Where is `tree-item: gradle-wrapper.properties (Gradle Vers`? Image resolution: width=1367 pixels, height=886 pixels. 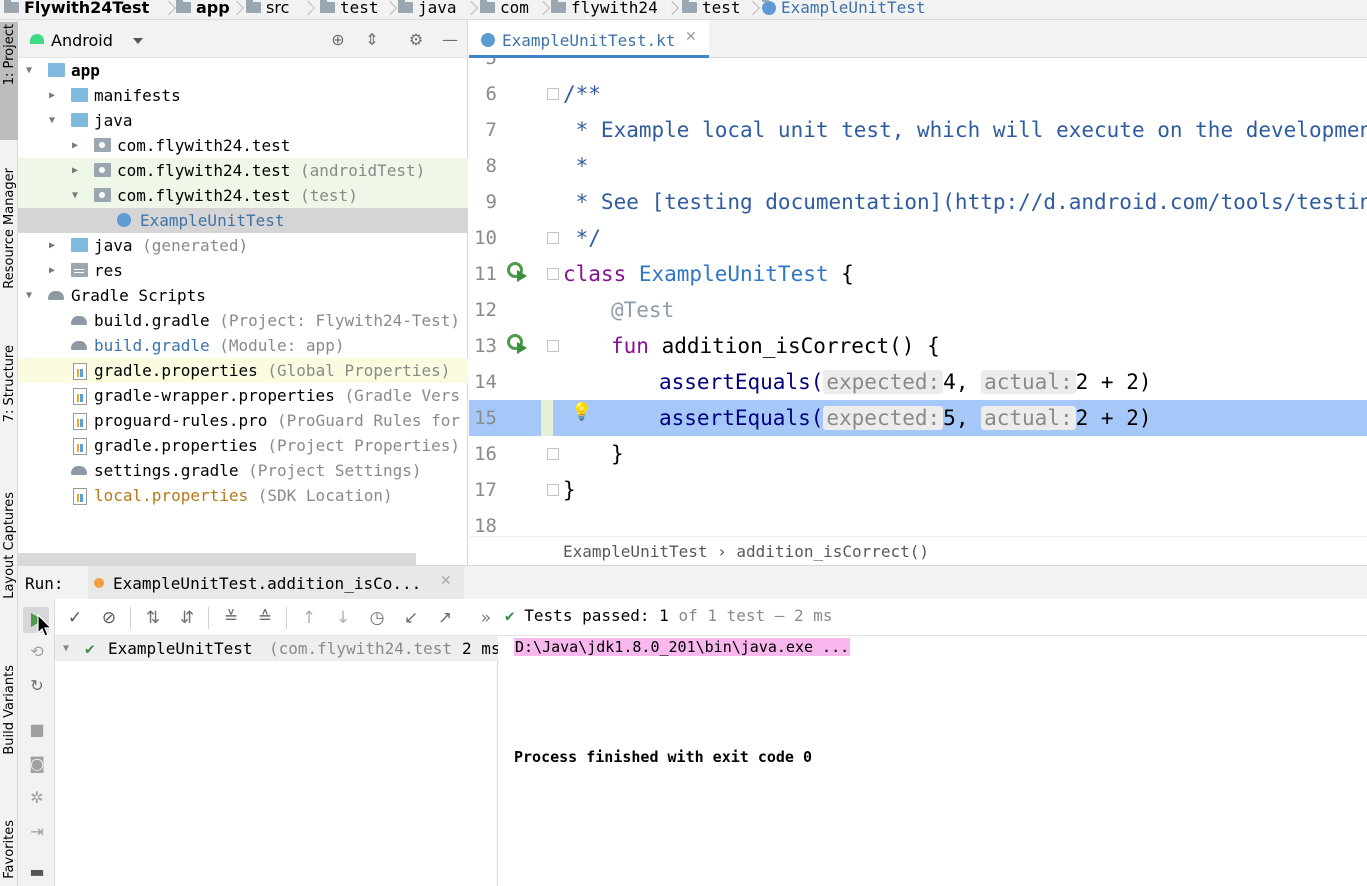
tree-item: gradle-wrapper.properties (Gradle Vers is located at coordinates (243, 395).